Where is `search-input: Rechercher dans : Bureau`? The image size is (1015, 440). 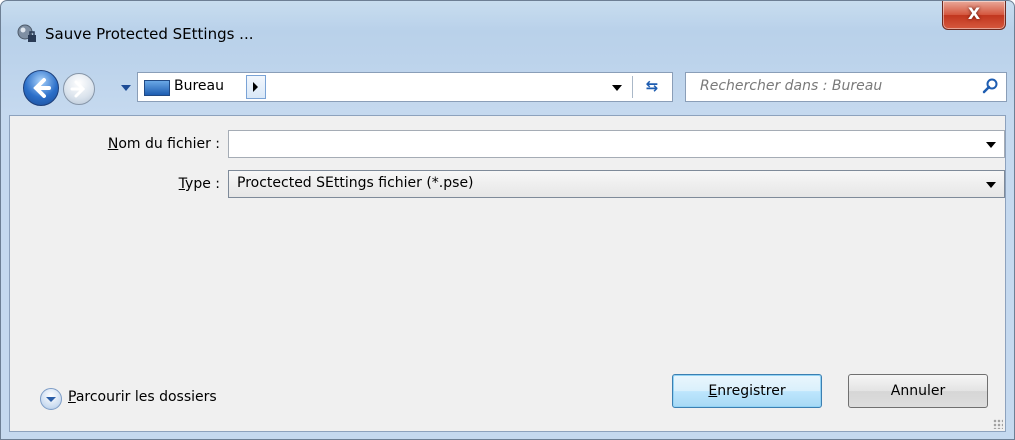 search-input: Rechercher dans : Bureau is located at coordinates (791, 86).